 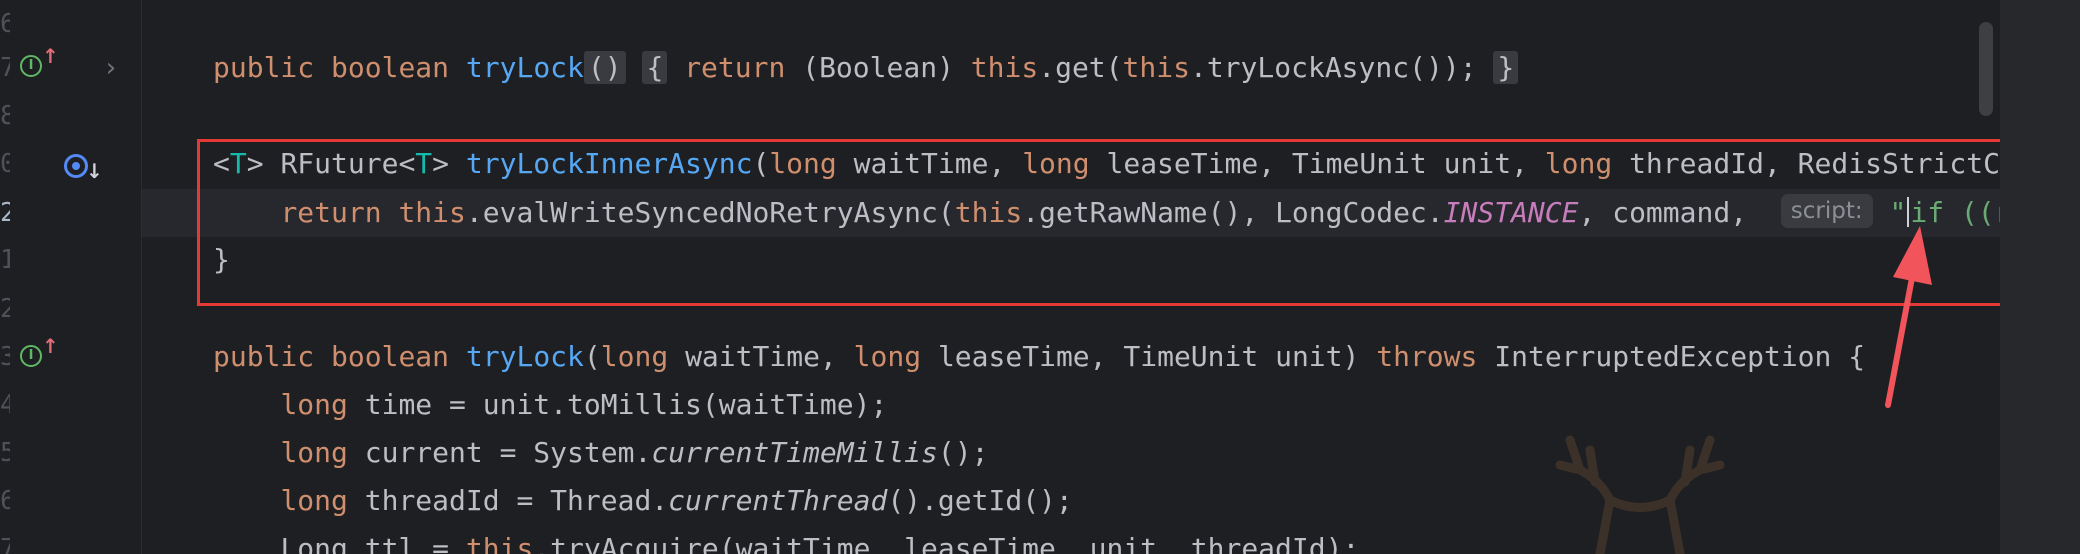 I want to click on annotation-arrow, so click(x=1908, y=317).